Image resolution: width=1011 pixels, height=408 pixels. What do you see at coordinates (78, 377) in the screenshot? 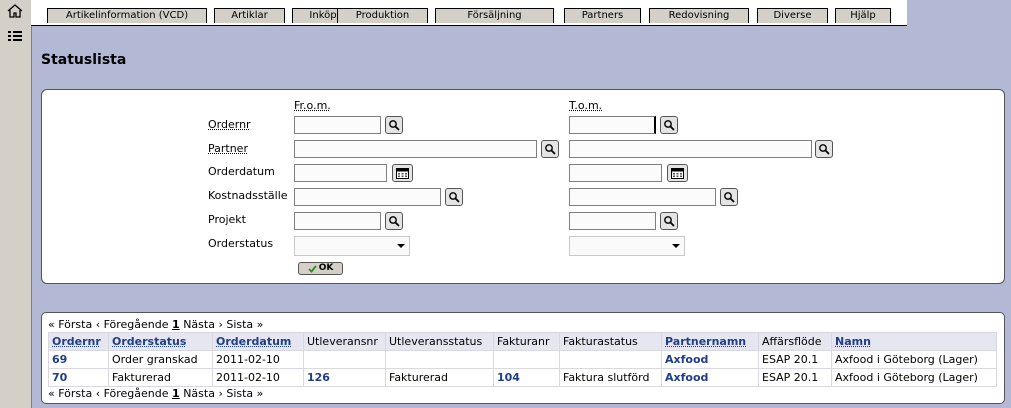
I see `cell-ordernr-link: 70` at bounding box center [78, 377].